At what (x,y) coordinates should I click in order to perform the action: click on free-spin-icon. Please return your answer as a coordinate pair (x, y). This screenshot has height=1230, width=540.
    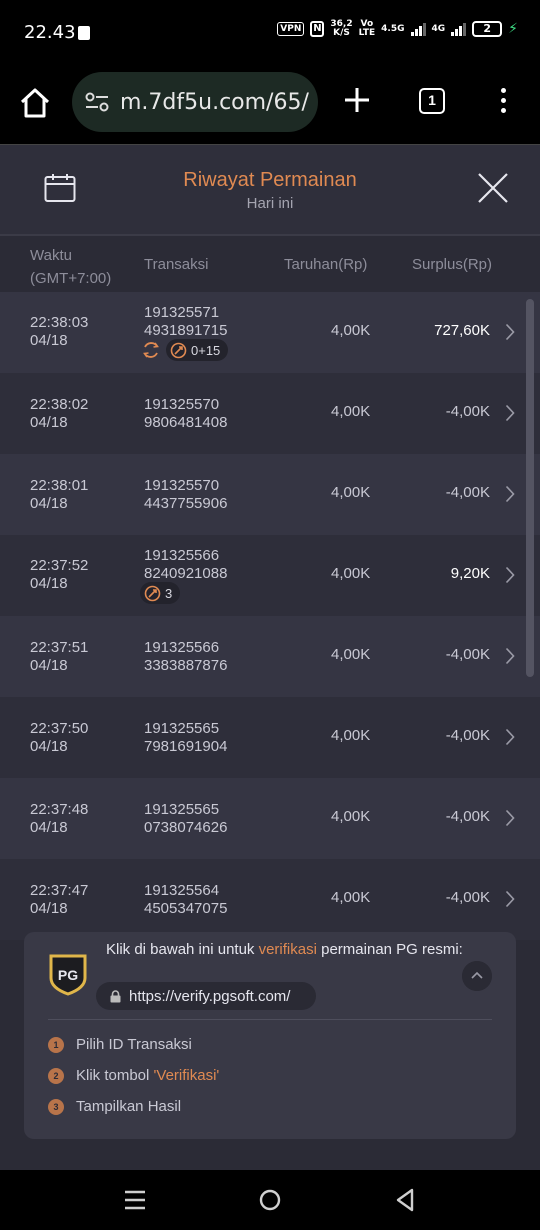
    Looking at the image, I should click on (152, 593).